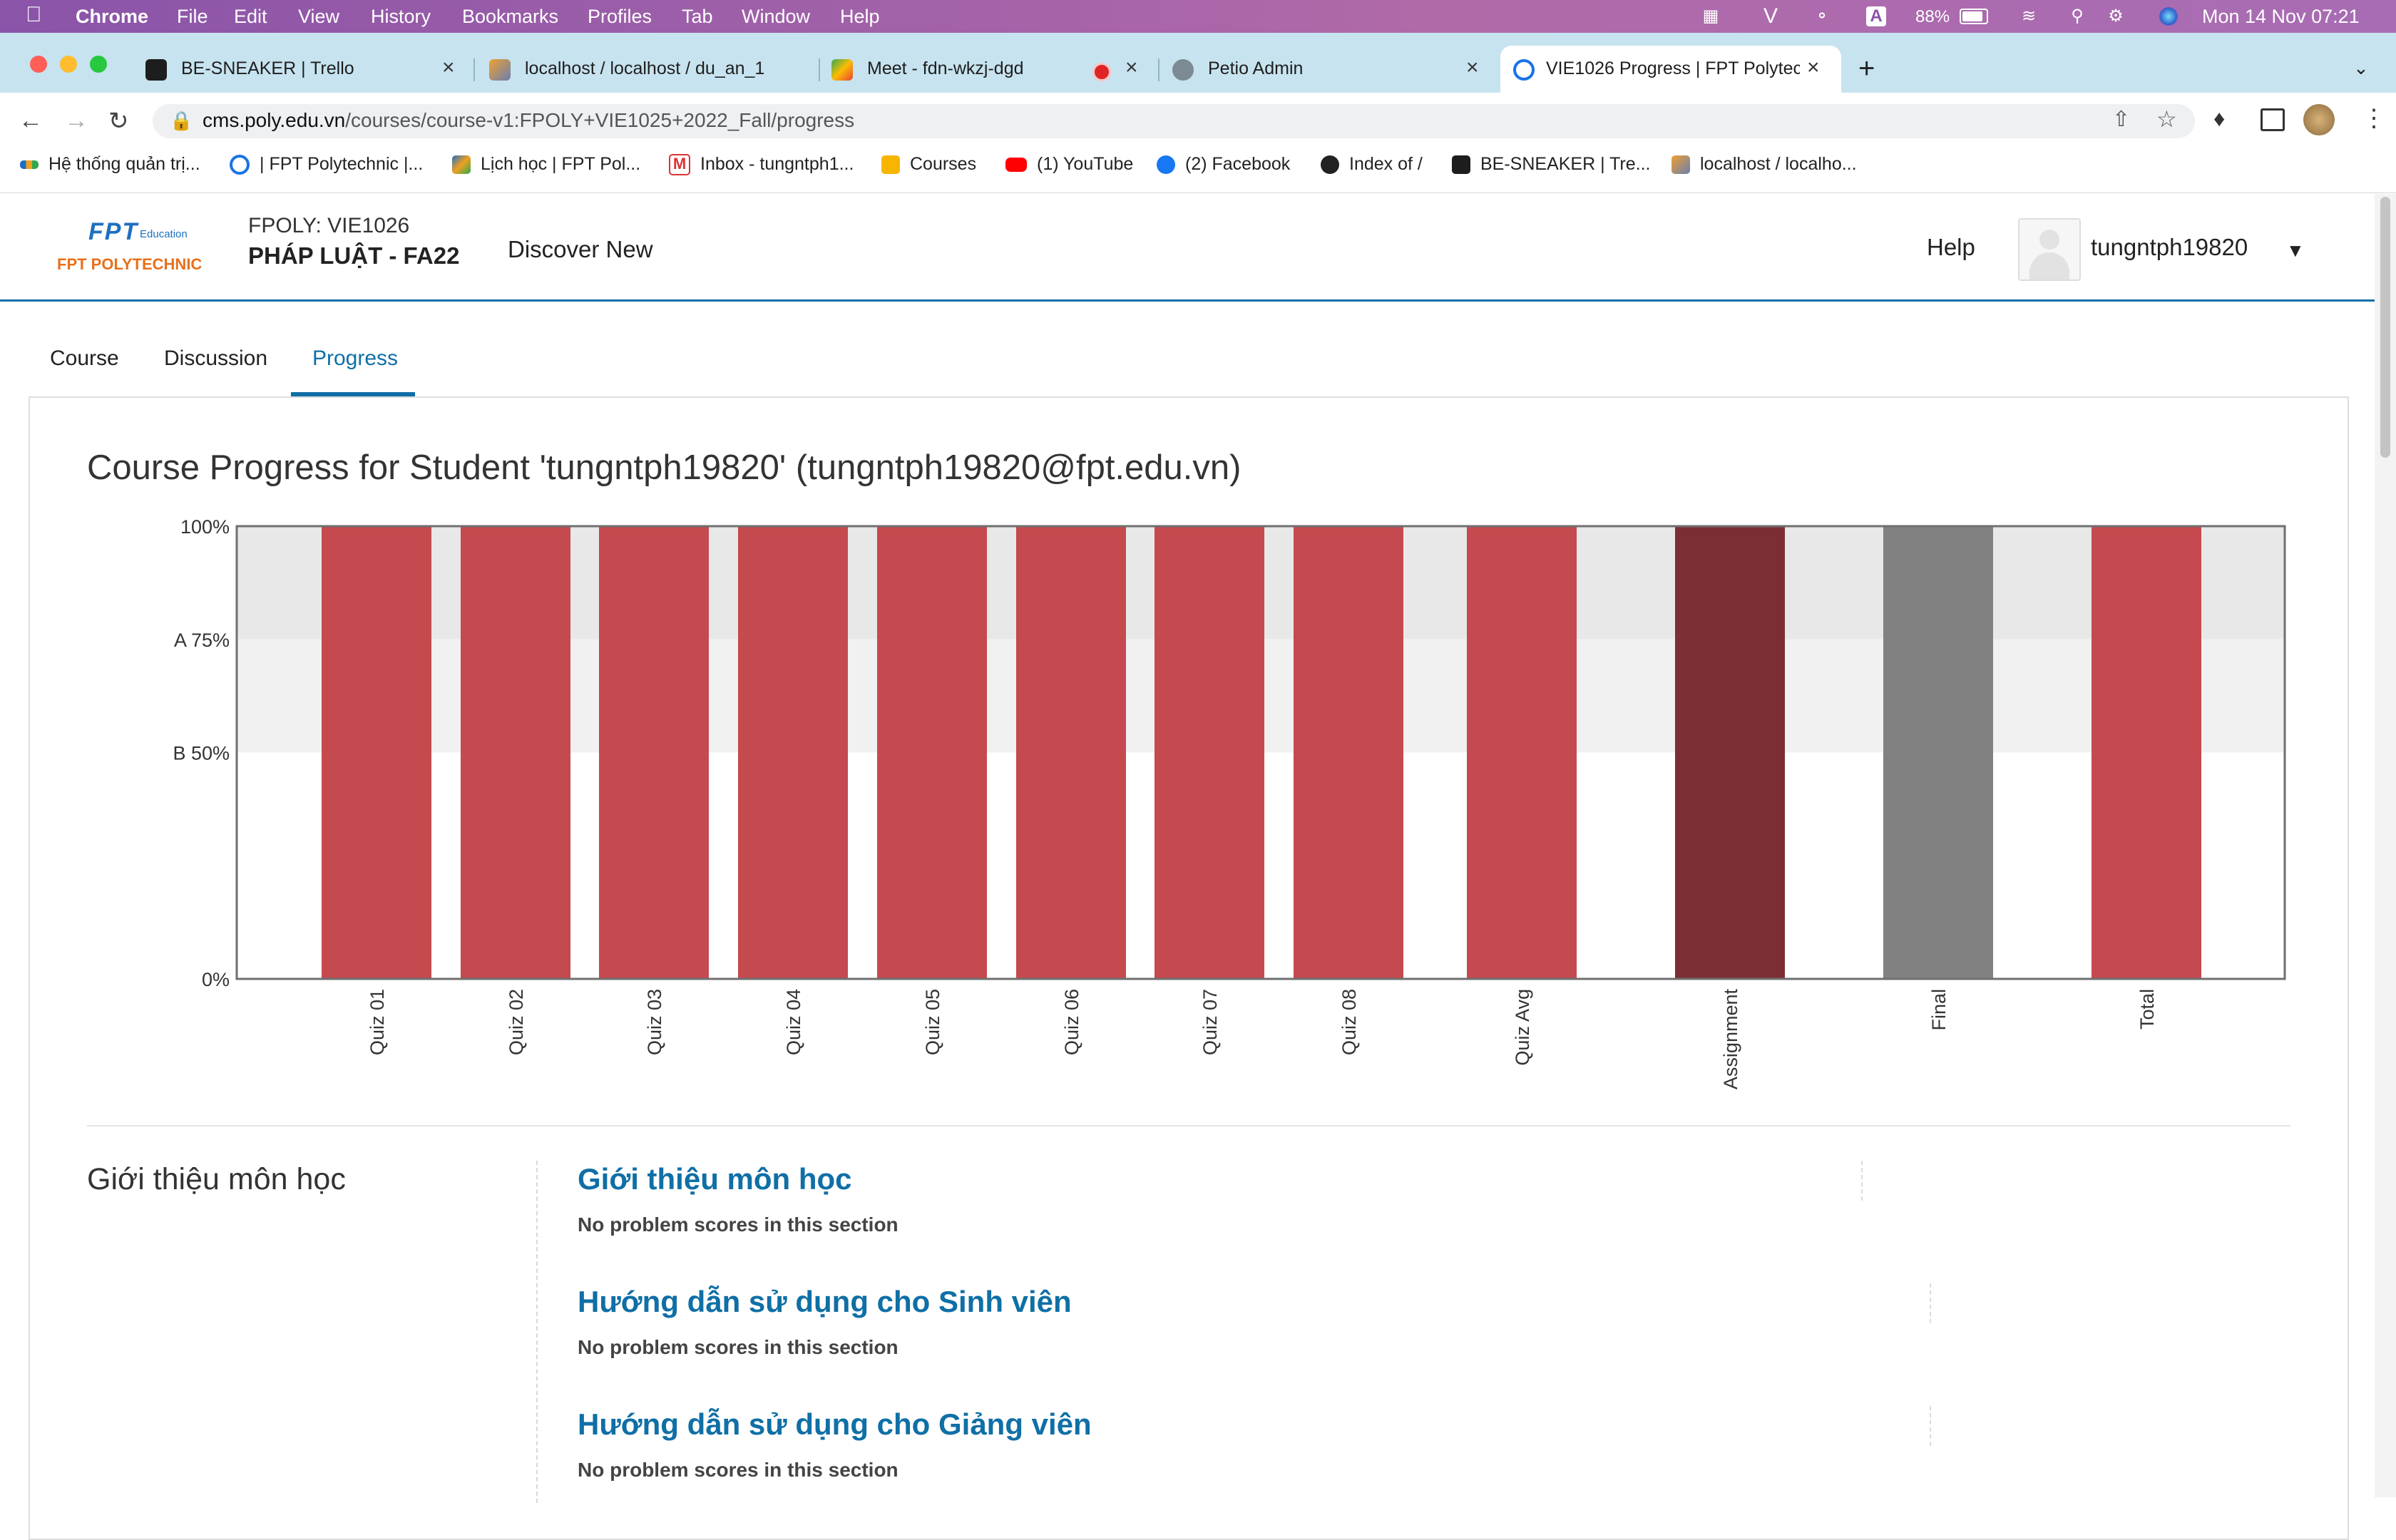 This screenshot has width=2396, height=1540. What do you see at coordinates (1166, 165) in the screenshot?
I see `facebook-icon` at bounding box center [1166, 165].